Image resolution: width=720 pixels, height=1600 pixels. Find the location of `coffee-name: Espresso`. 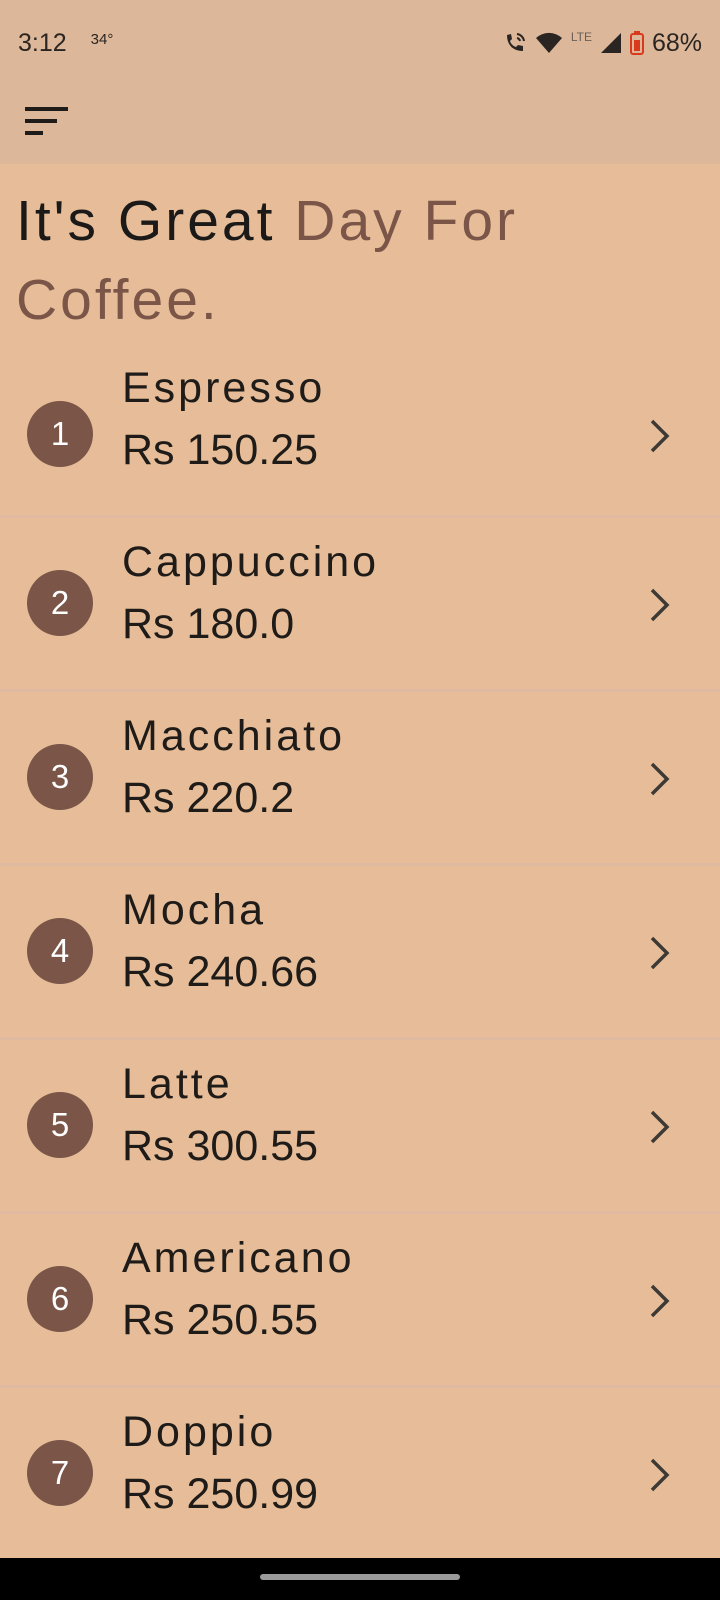

coffee-name: Espresso is located at coordinates (224, 388).